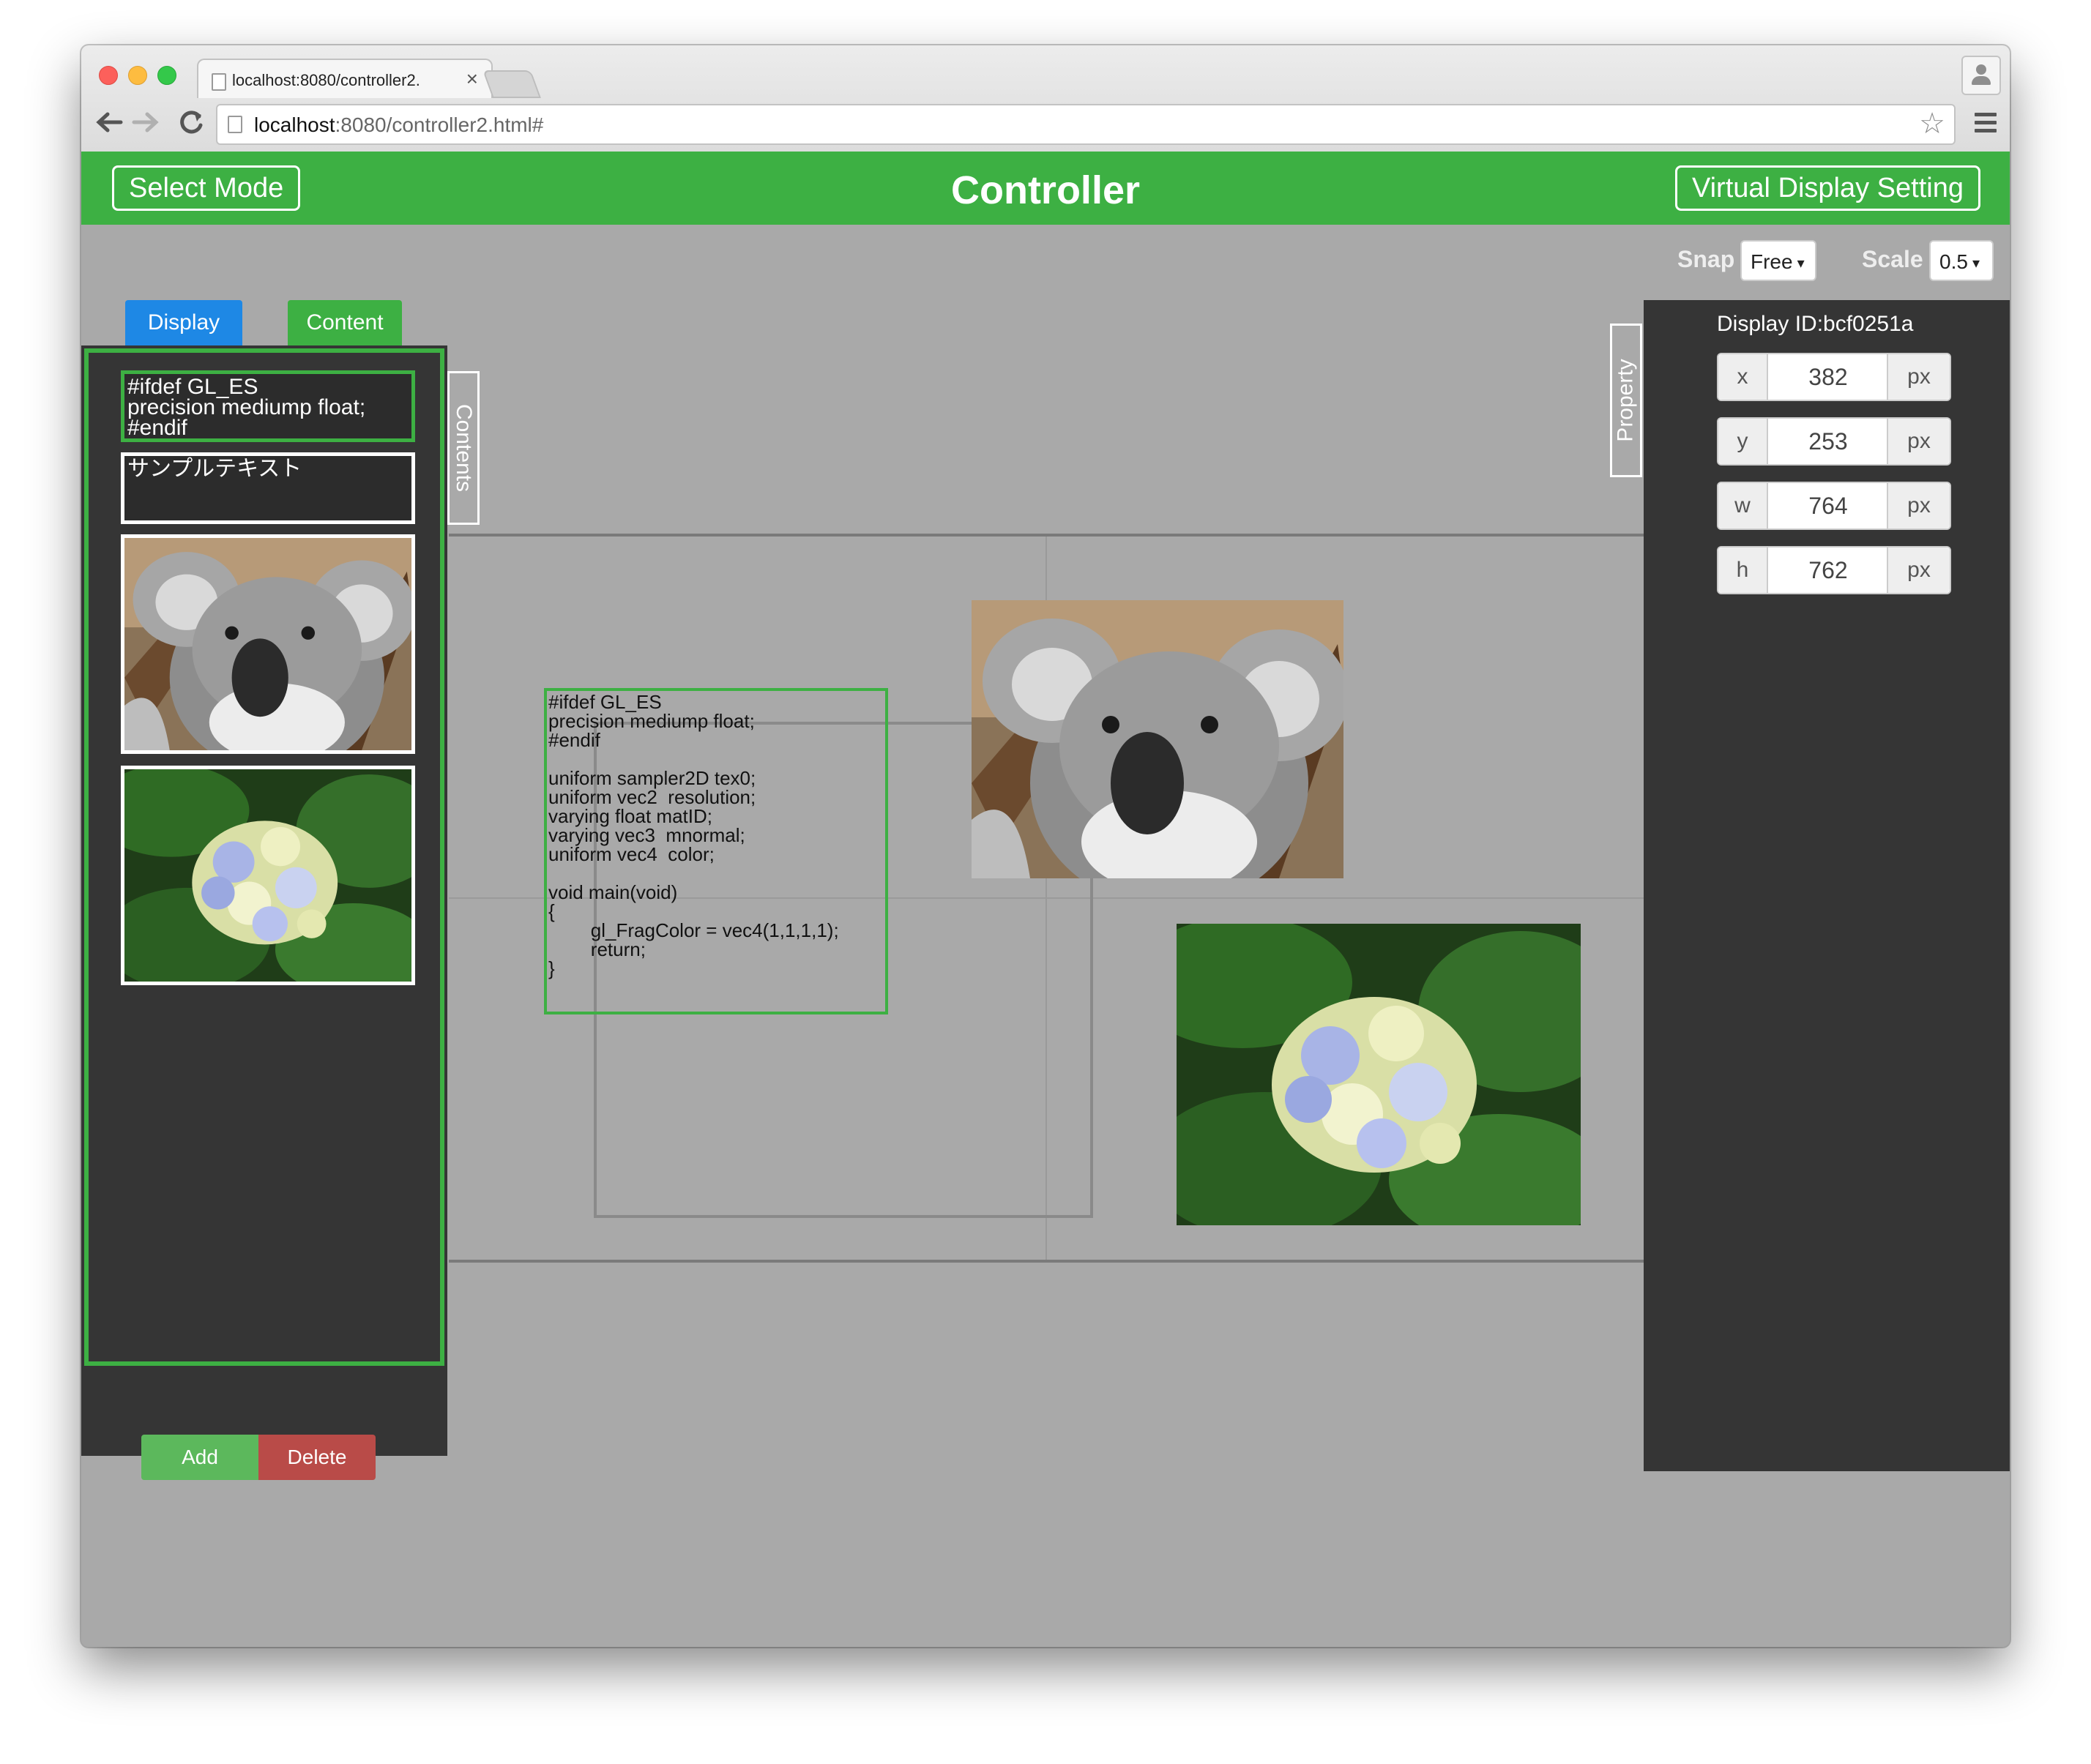 Image resolution: width=2091 pixels, height=1764 pixels. What do you see at coordinates (1827, 188) in the screenshot?
I see `virtual-display-setting-button: Virtual Display Setting` at bounding box center [1827, 188].